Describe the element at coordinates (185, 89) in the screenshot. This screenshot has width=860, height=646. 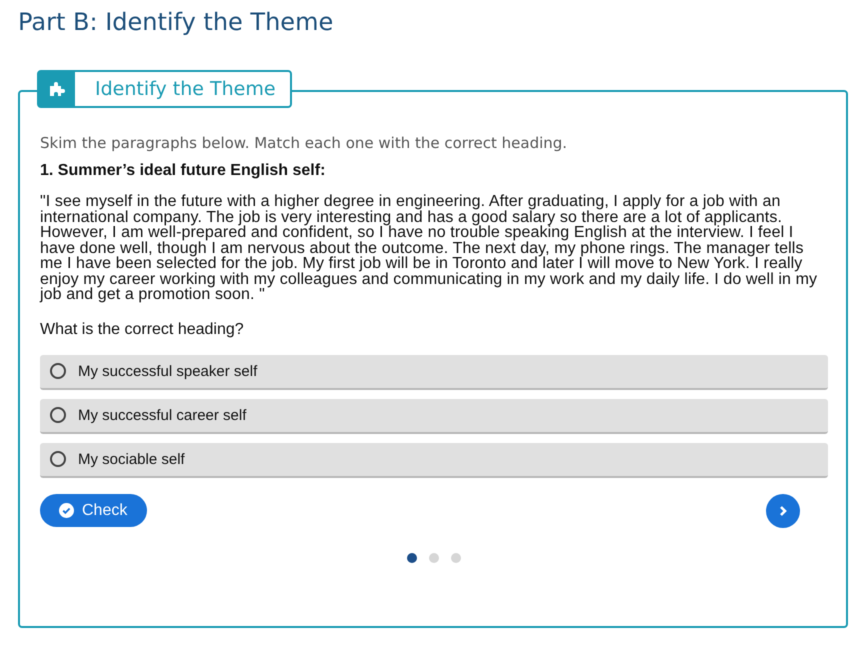
I see `activity-title: Identify the Theme` at that location.